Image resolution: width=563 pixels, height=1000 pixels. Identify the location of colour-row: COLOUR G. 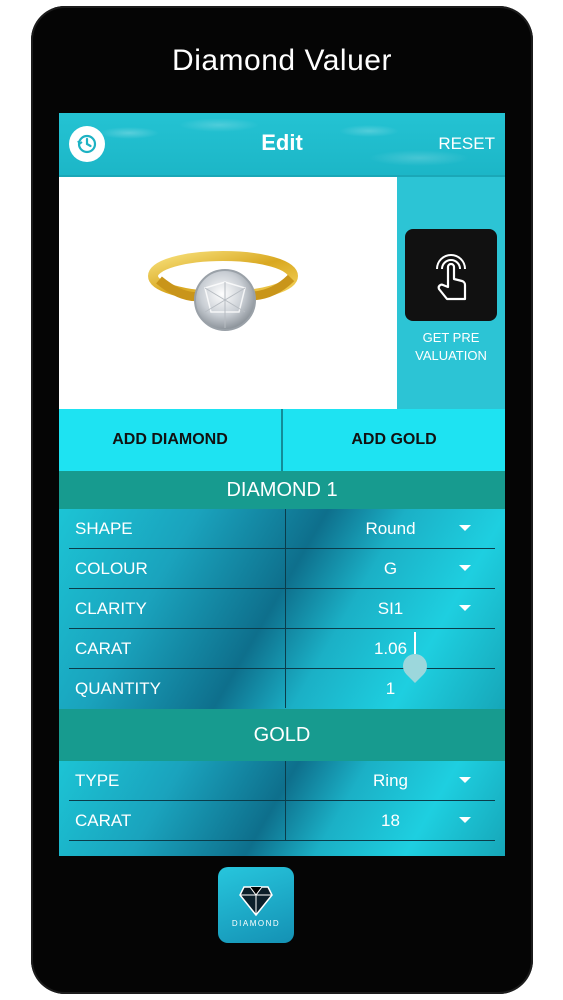
(282, 569).